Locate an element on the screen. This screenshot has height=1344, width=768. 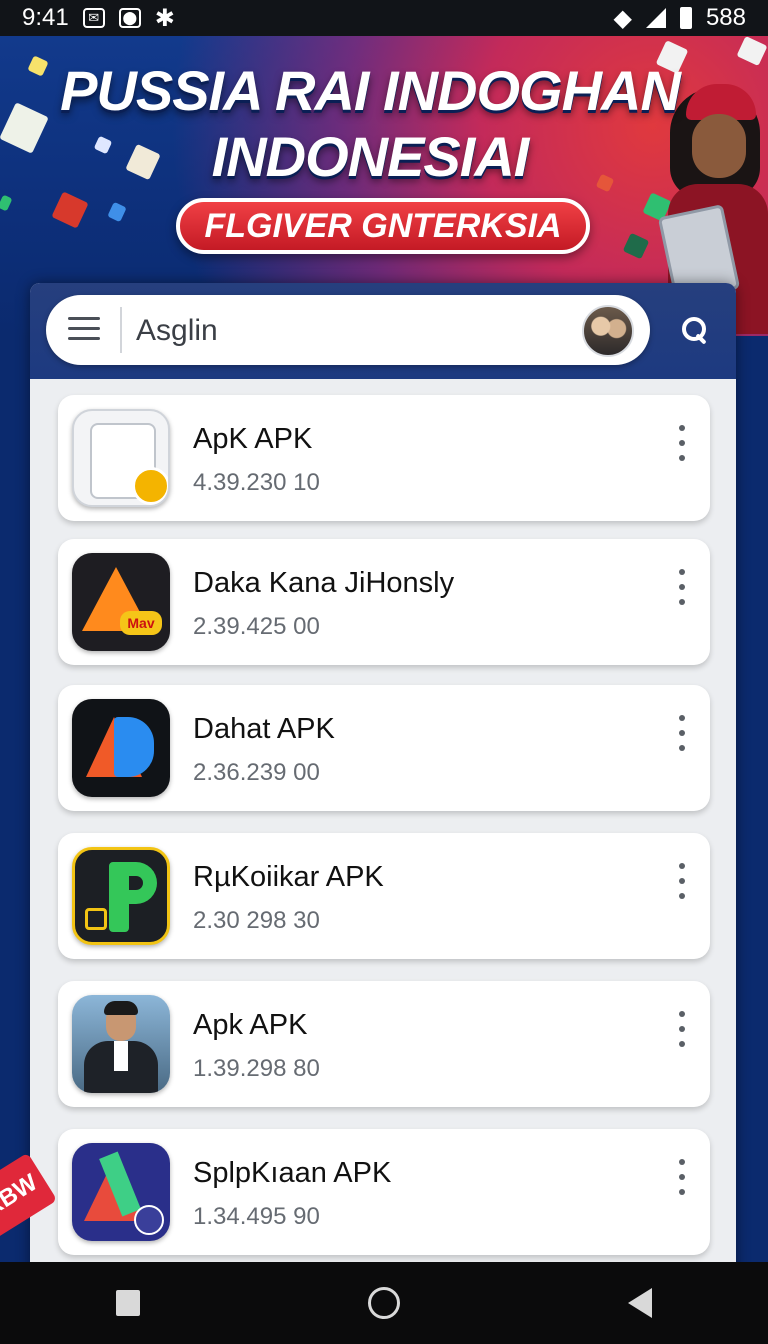
list-item: SplpKıaan APK 1.34.495 90 is located at coordinates (384, 1192).